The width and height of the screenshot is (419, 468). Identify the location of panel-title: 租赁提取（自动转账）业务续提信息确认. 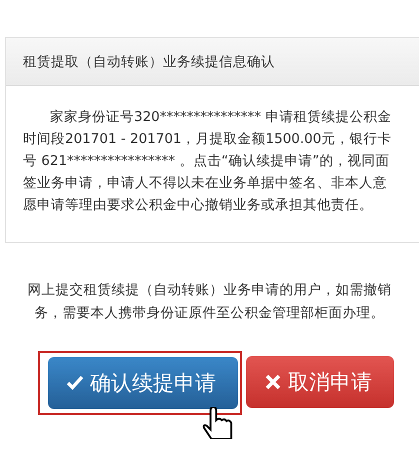
(149, 61).